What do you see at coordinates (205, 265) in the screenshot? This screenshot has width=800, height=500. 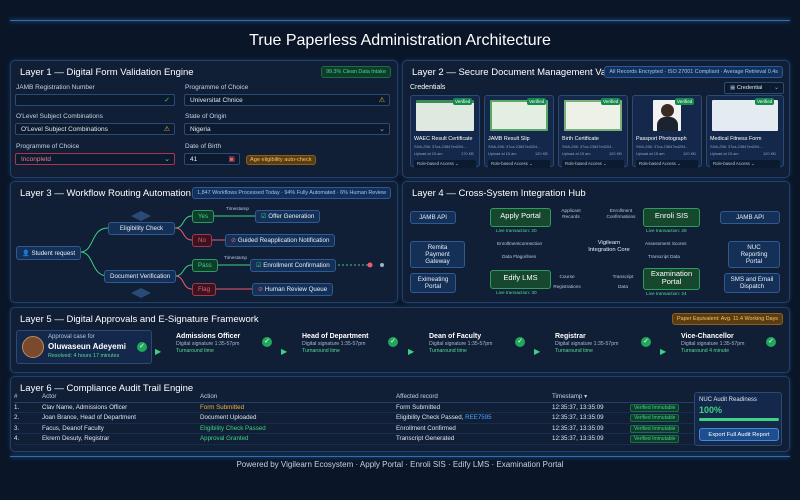 I see `pass-branch-label: Pass` at bounding box center [205, 265].